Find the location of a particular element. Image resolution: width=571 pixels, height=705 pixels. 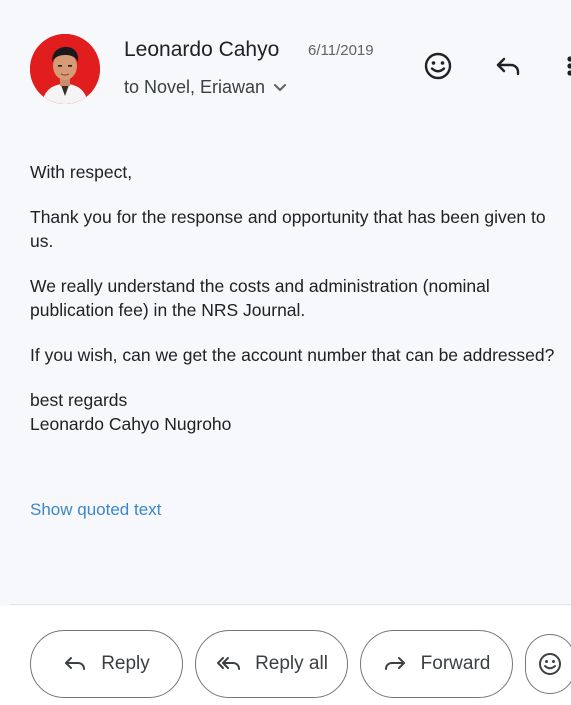

chevron-down-icon is located at coordinates (280, 87).